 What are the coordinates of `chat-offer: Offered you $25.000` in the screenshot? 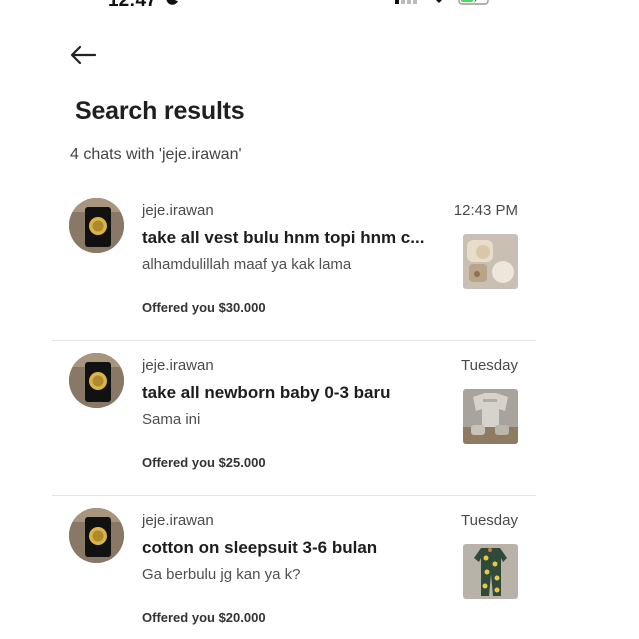 It's located at (204, 462).